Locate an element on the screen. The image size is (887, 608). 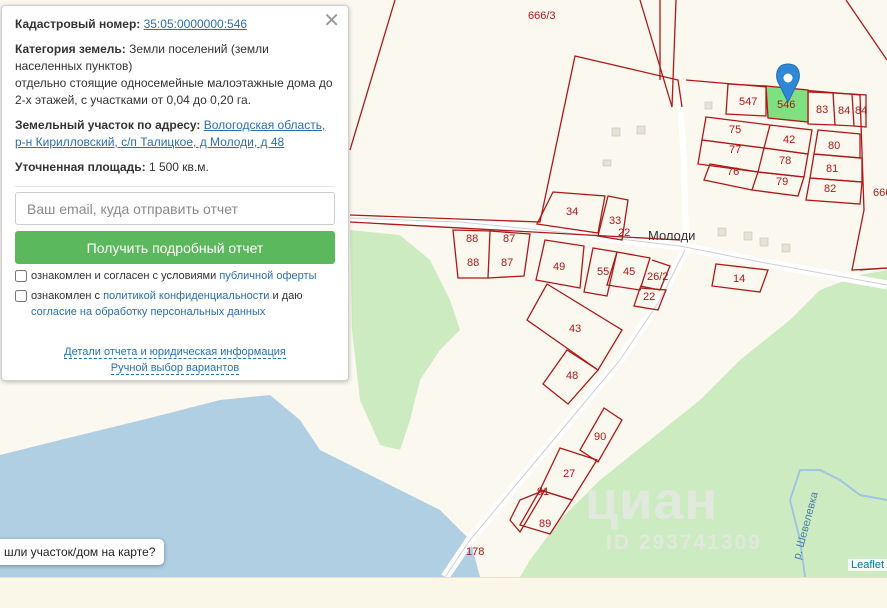
email-input is located at coordinates (175, 208).